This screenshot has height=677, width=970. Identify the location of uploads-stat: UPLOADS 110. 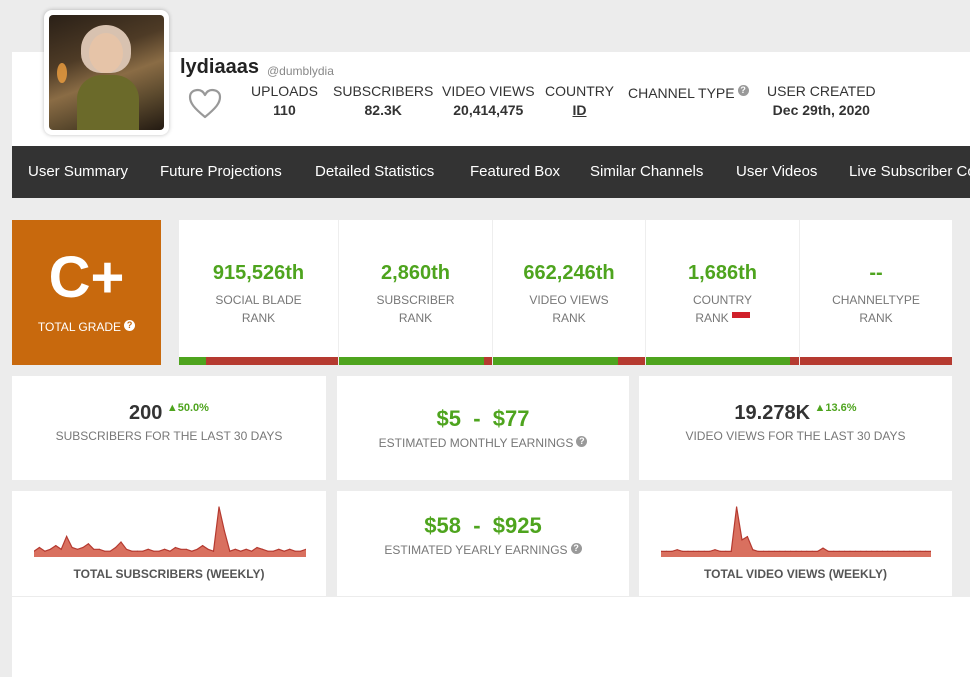
(284, 100).